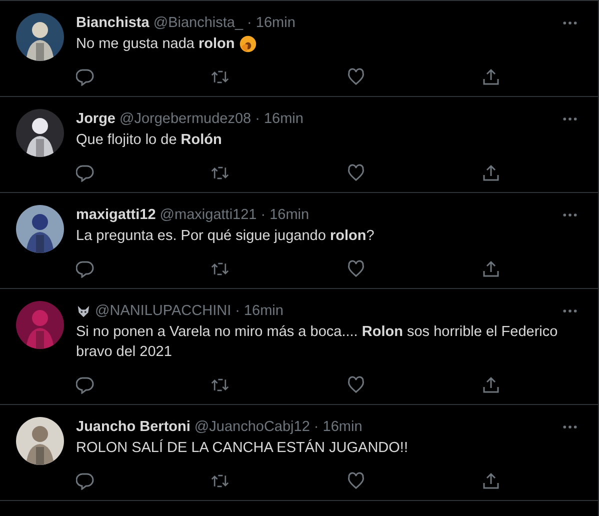 Image resolution: width=599 pixels, height=516 pixels. I want to click on tweet-text: La pregunta es. Por qué sigue jugando rolon?, so click(225, 236).